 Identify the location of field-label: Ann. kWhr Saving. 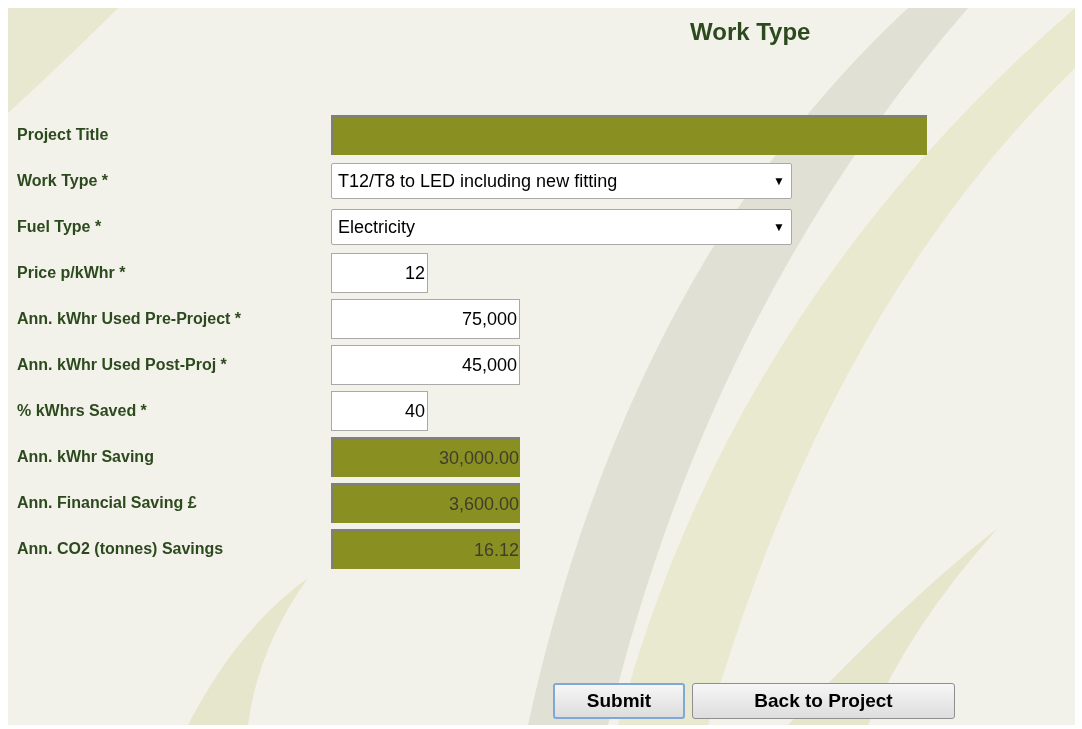
(85, 457).